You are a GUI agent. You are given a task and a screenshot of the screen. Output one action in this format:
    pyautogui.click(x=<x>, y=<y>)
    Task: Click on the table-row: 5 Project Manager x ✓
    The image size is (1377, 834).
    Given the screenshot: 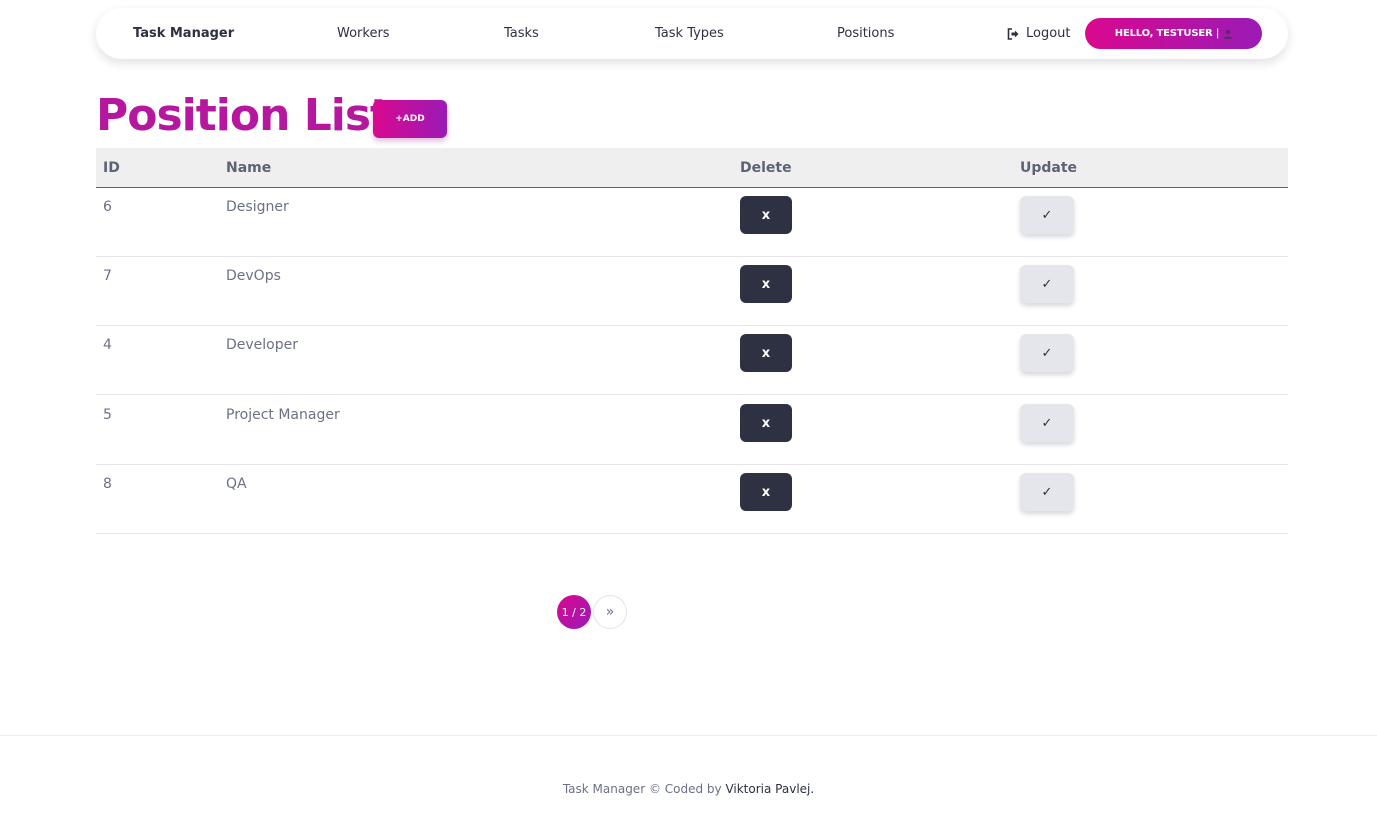 What is the action you would take?
    pyautogui.click(x=692, y=430)
    